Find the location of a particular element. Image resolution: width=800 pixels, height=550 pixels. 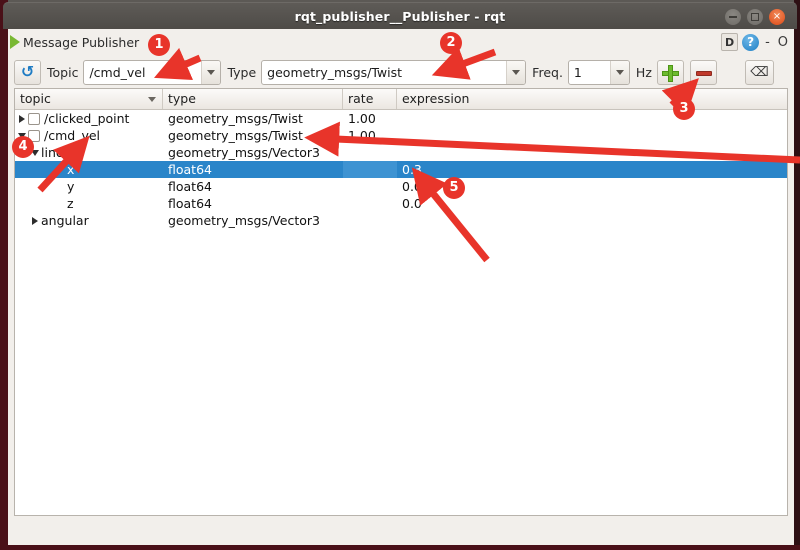

cell-topic: x is located at coordinates (89, 169).